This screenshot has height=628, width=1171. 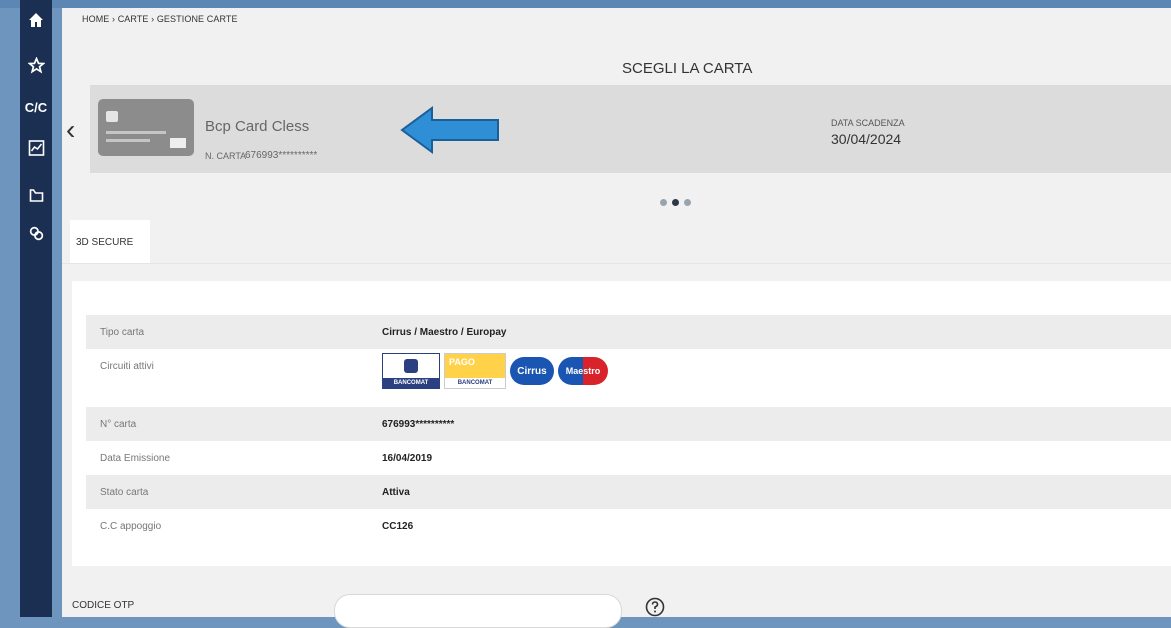 I want to click on detail-label: N° carta, so click(x=118, y=424).